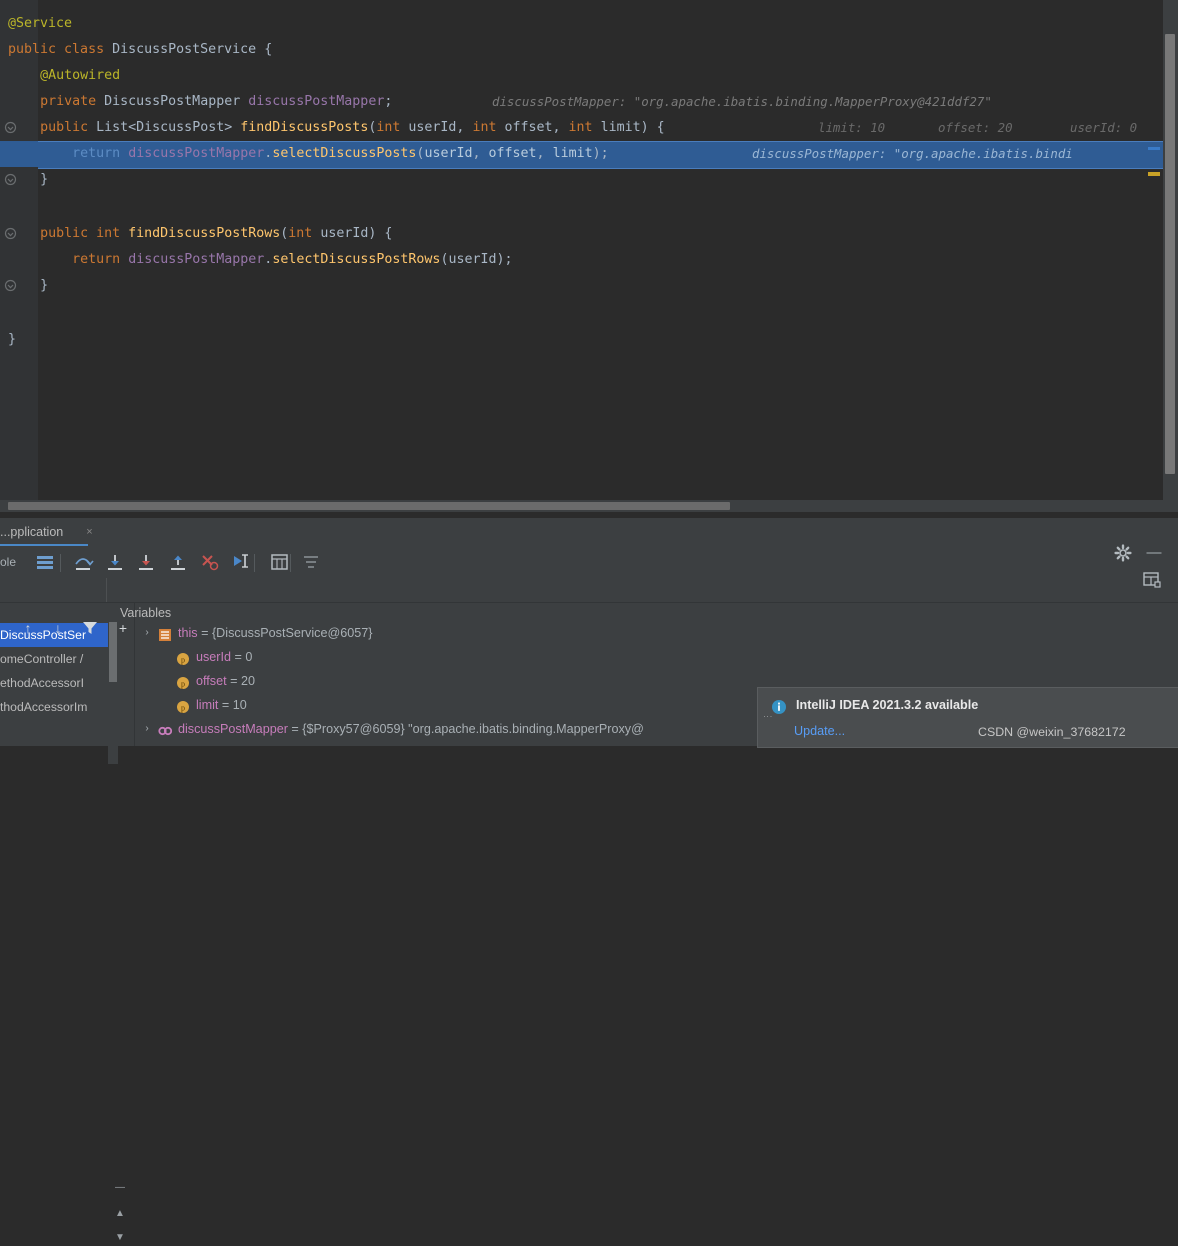 Image resolution: width=1178 pixels, height=1246 pixels. What do you see at coordinates (504, 259) in the screenshot?
I see `code-token: );` at bounding box center [504, 259].